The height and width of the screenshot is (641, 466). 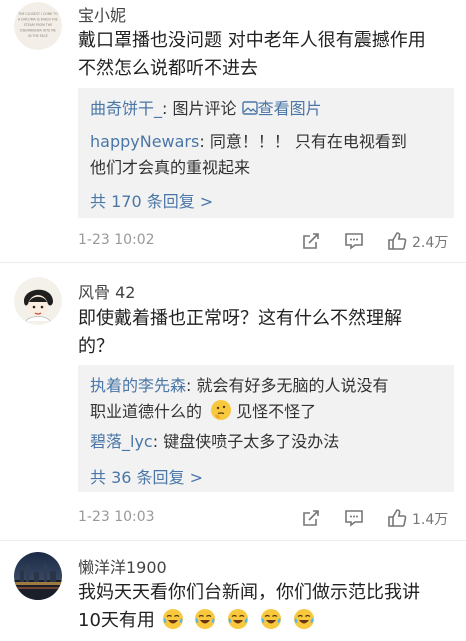 I want to click on reply-username: 执着的李先森, so click(x=138, y=385).